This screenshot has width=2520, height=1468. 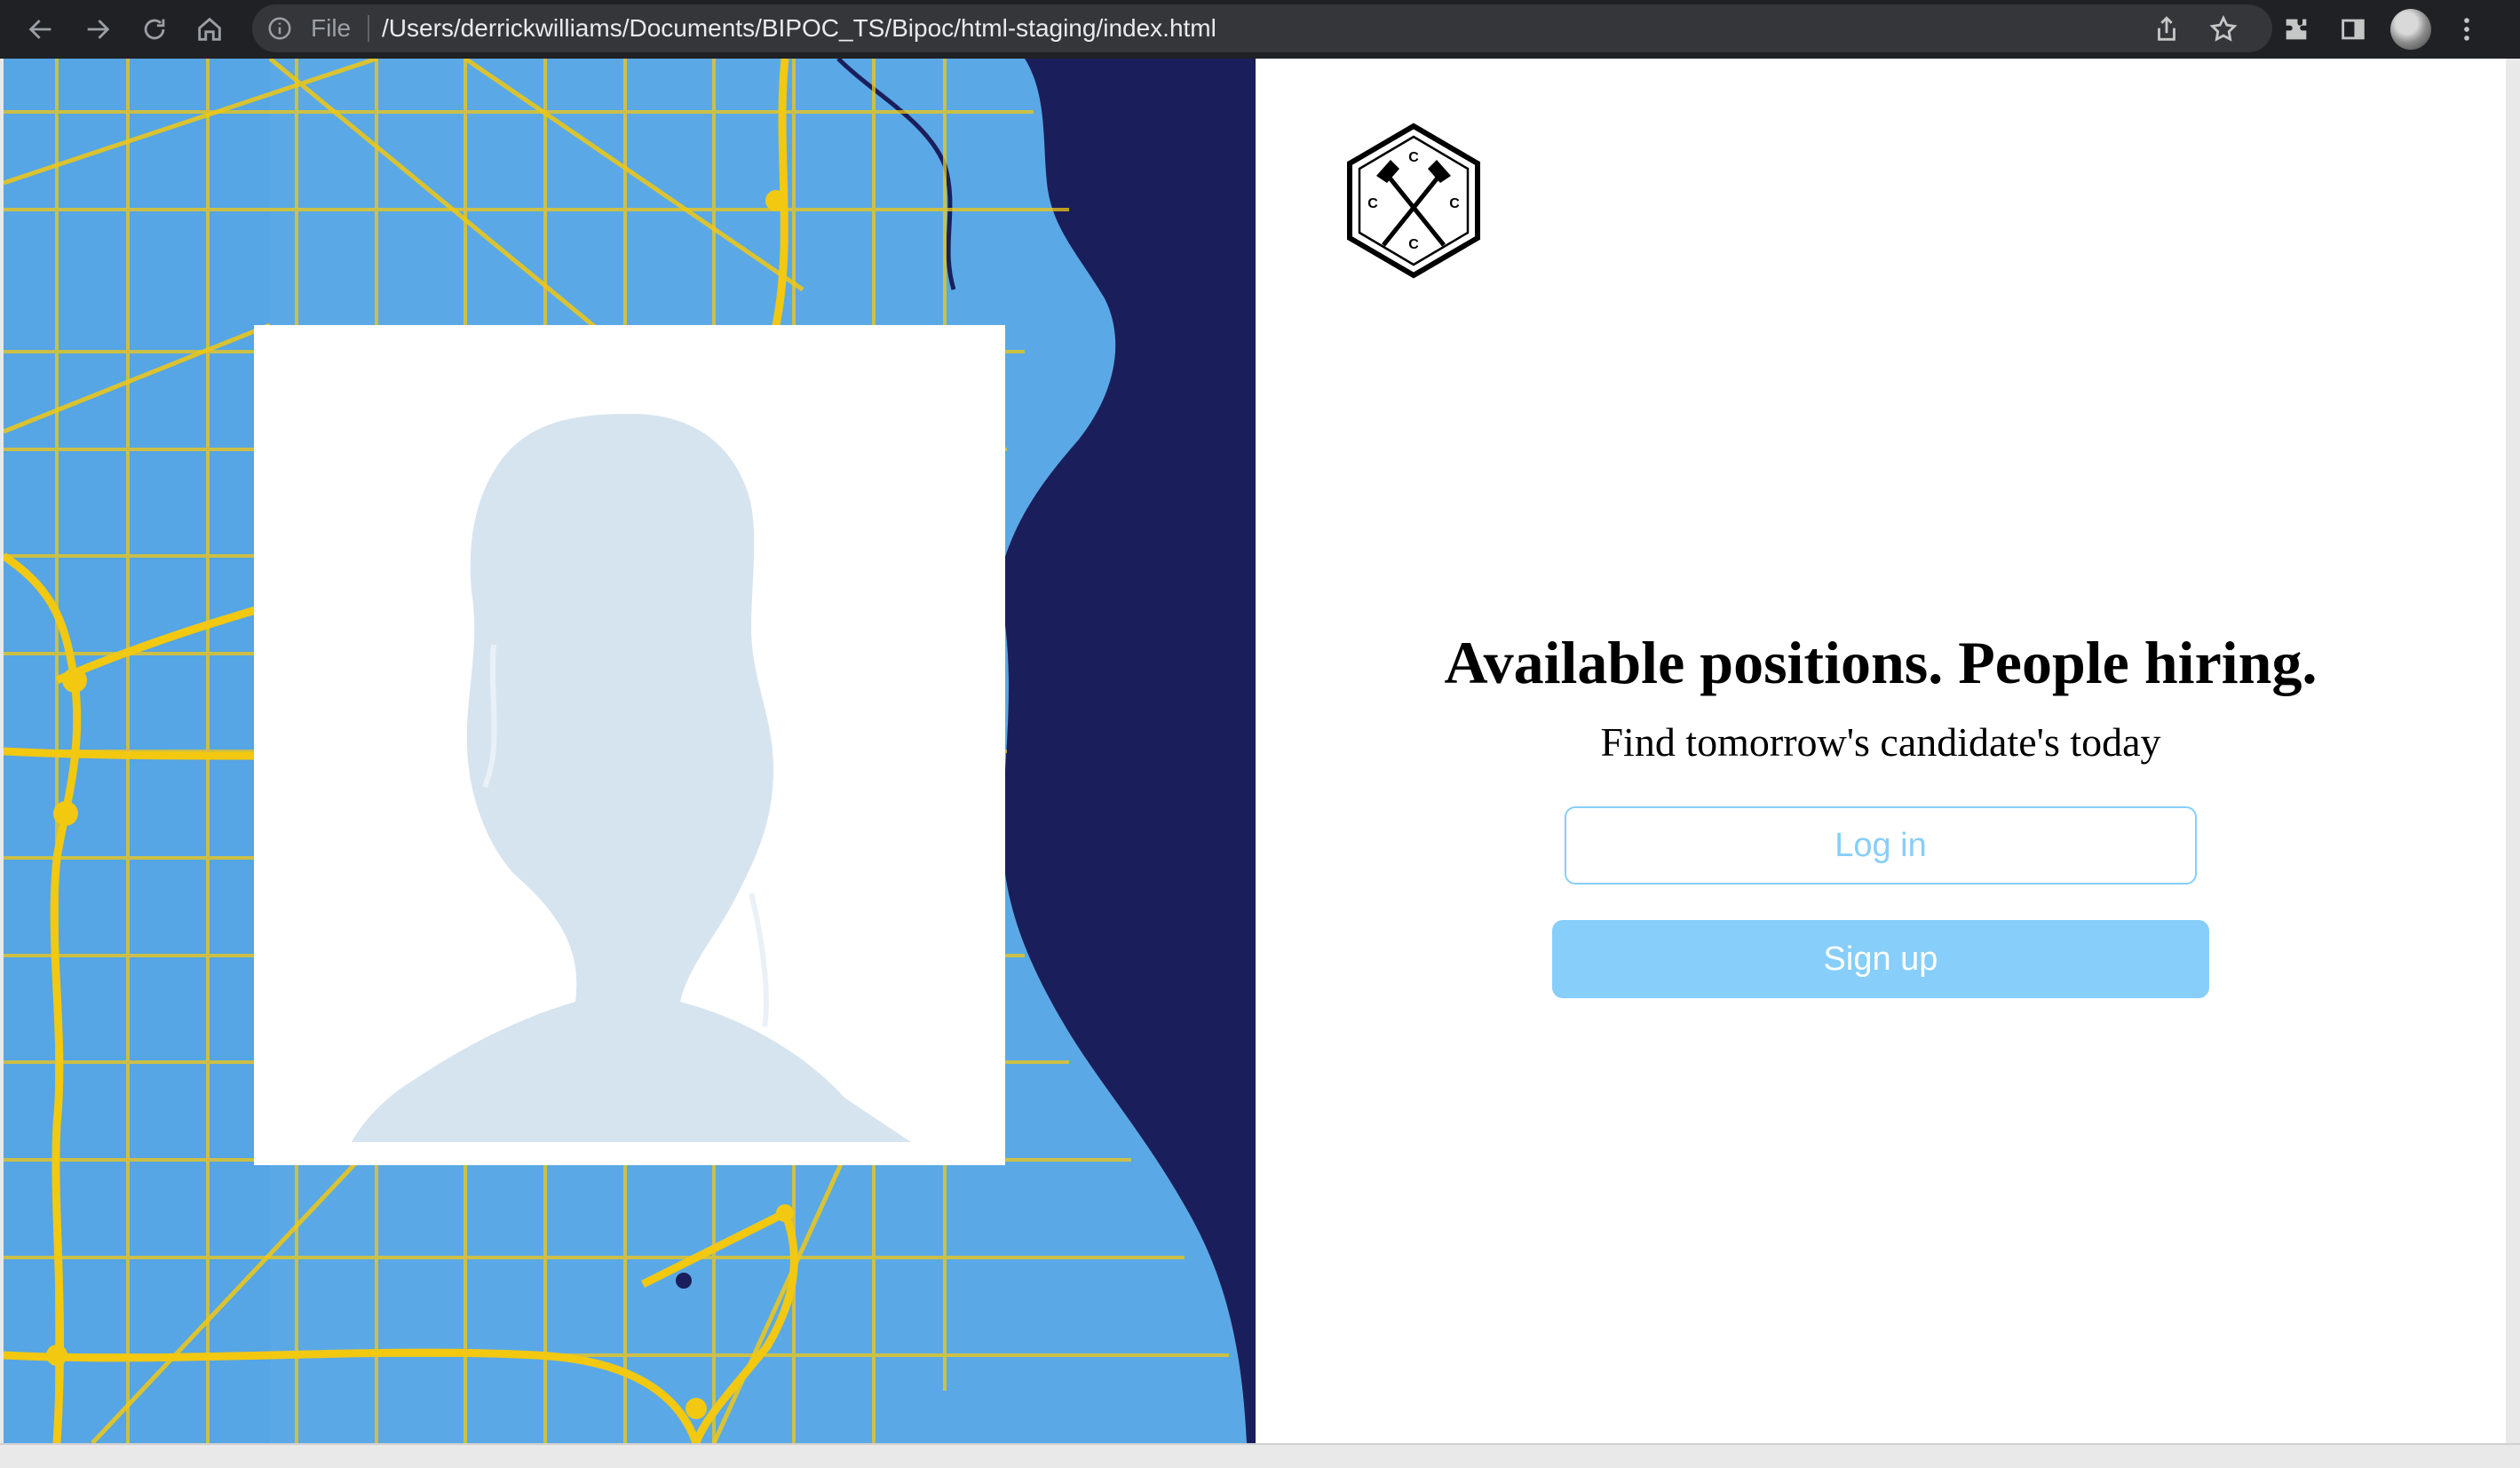 I want to click on menu-dots-icon, so click(x=2466, y=30).